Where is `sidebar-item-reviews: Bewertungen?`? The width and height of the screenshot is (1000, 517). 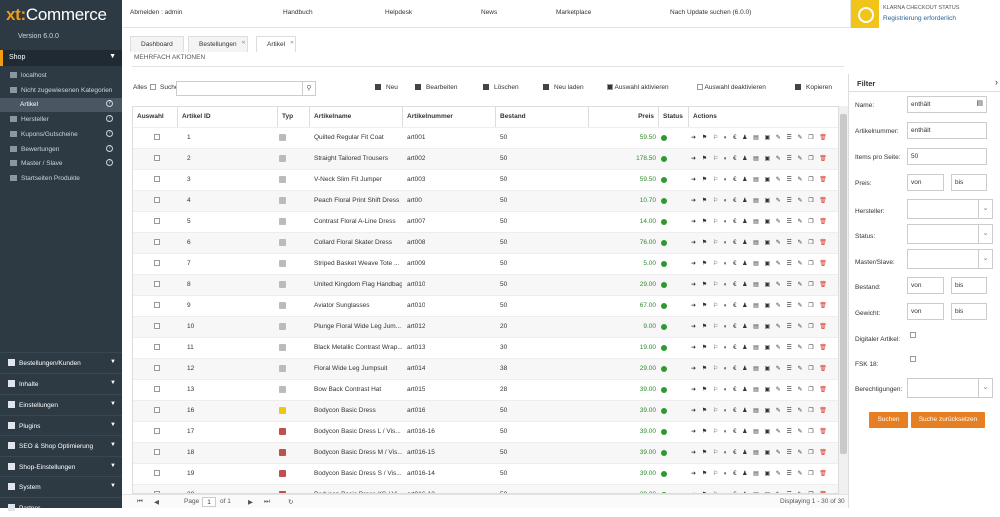
sidebar-item-reviews: Bewertungen? is located at coordinates (61, 150).